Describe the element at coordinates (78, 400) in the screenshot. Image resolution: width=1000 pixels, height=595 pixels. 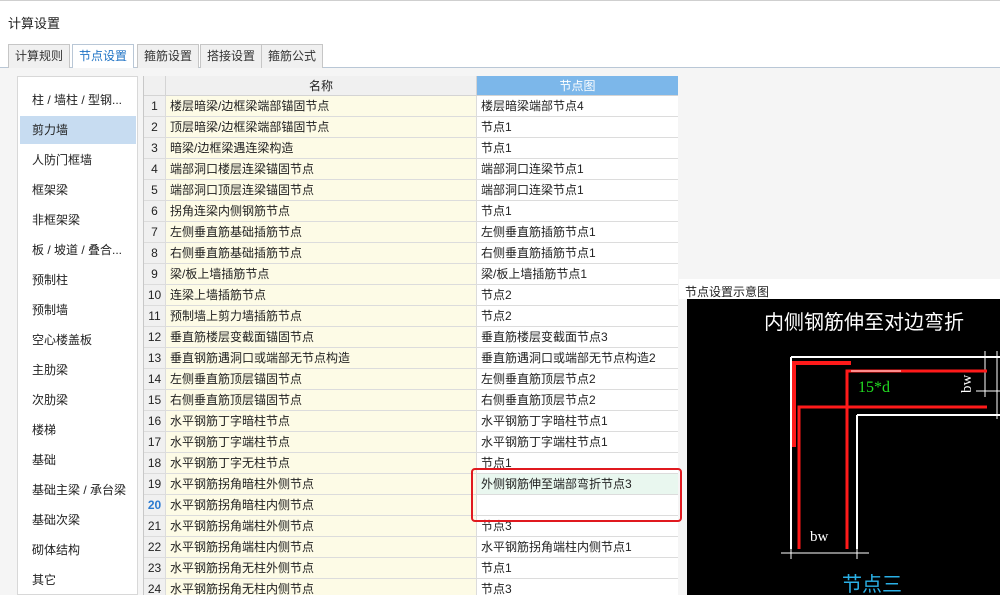
I see `sidebar-item: 次肋梁` at that location.